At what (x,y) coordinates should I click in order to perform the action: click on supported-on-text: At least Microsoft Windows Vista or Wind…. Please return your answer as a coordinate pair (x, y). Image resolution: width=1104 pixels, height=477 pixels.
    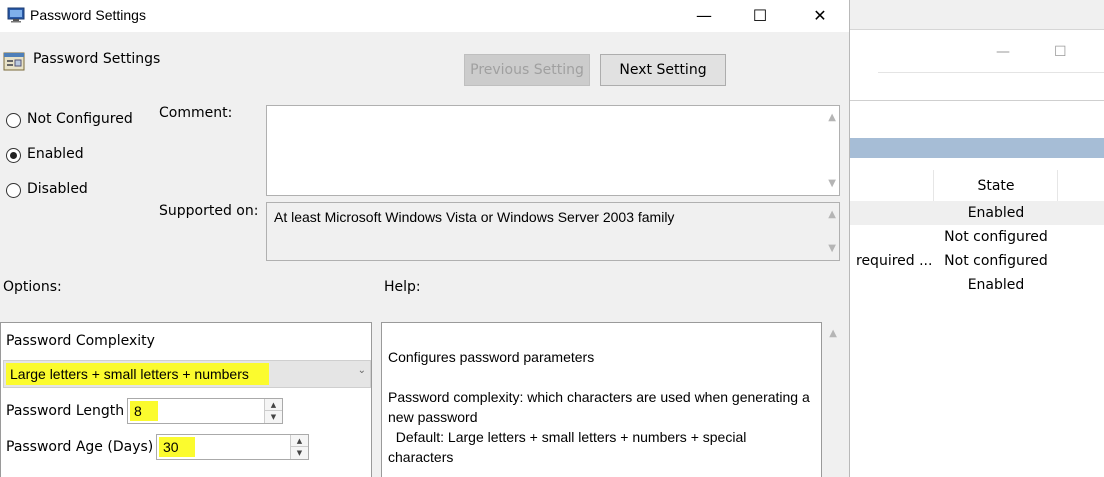
    Looking at the image, I should click on (474, 217).